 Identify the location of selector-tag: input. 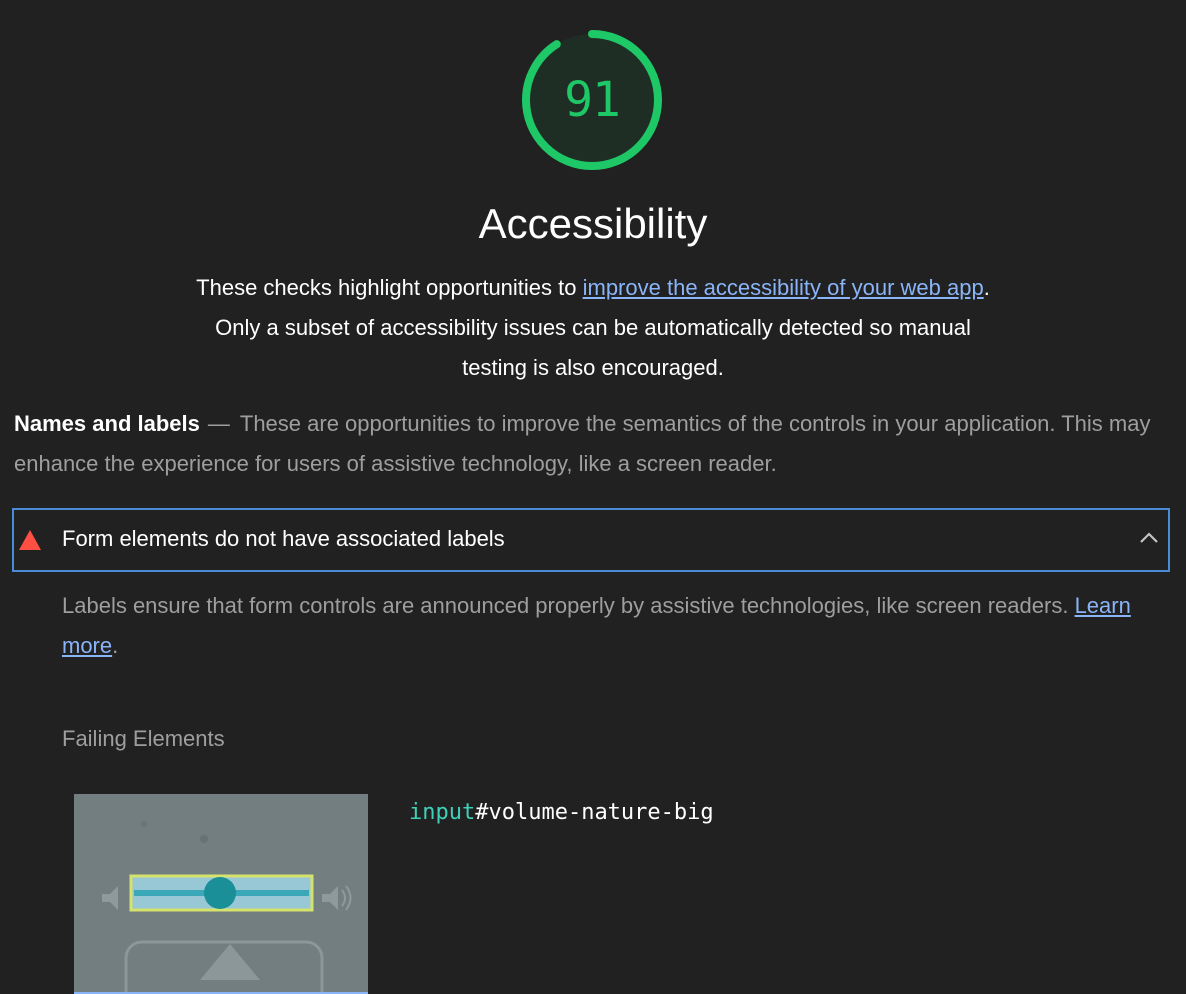
(442, 812).